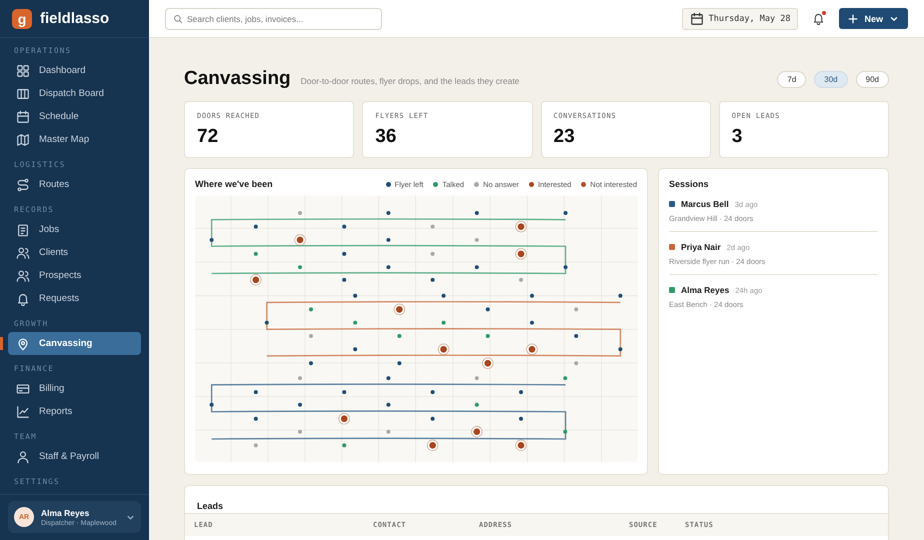  What do you see at coordinates (74, 116) in the screenshot?
I see `sidebar-item: Schedule` at bounding box center [74, 116].